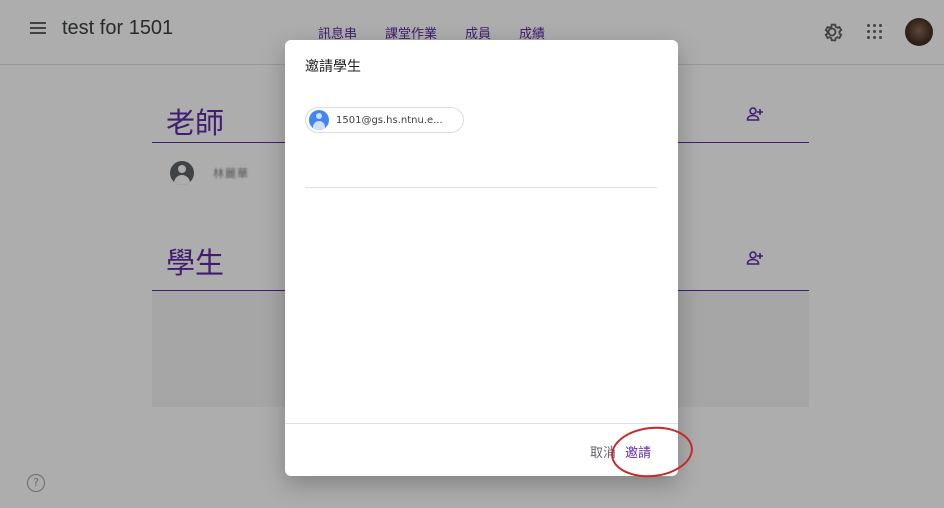 The height and width of the screenshot is (508, 944). I want to click on recipient-avatar-icon, so click(319, 120).